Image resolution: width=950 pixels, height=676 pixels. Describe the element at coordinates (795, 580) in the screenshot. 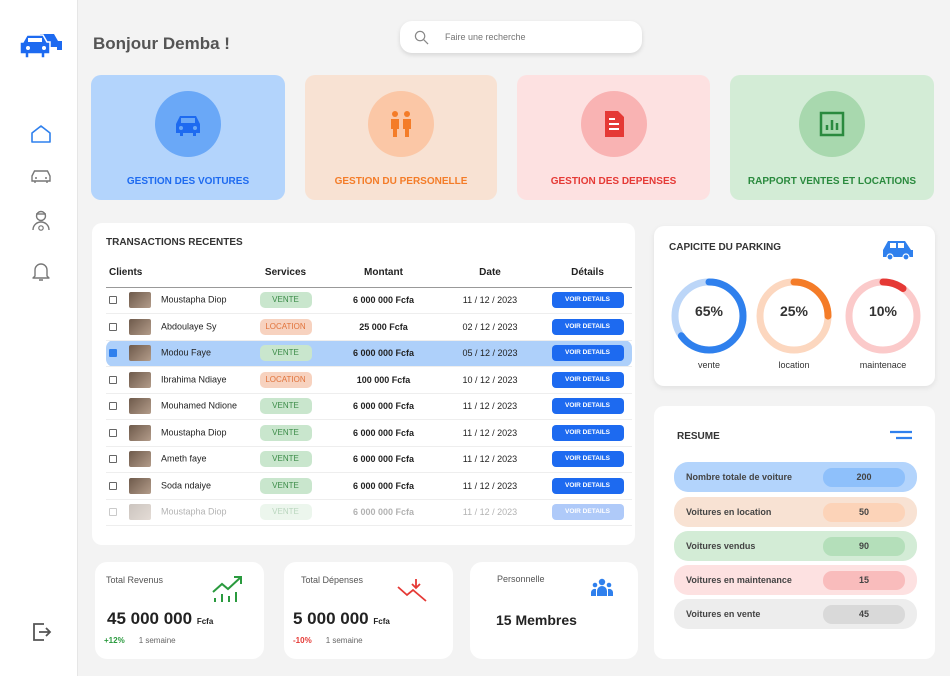

I see `resume-row: Voitures en maintenance 15` at that location.